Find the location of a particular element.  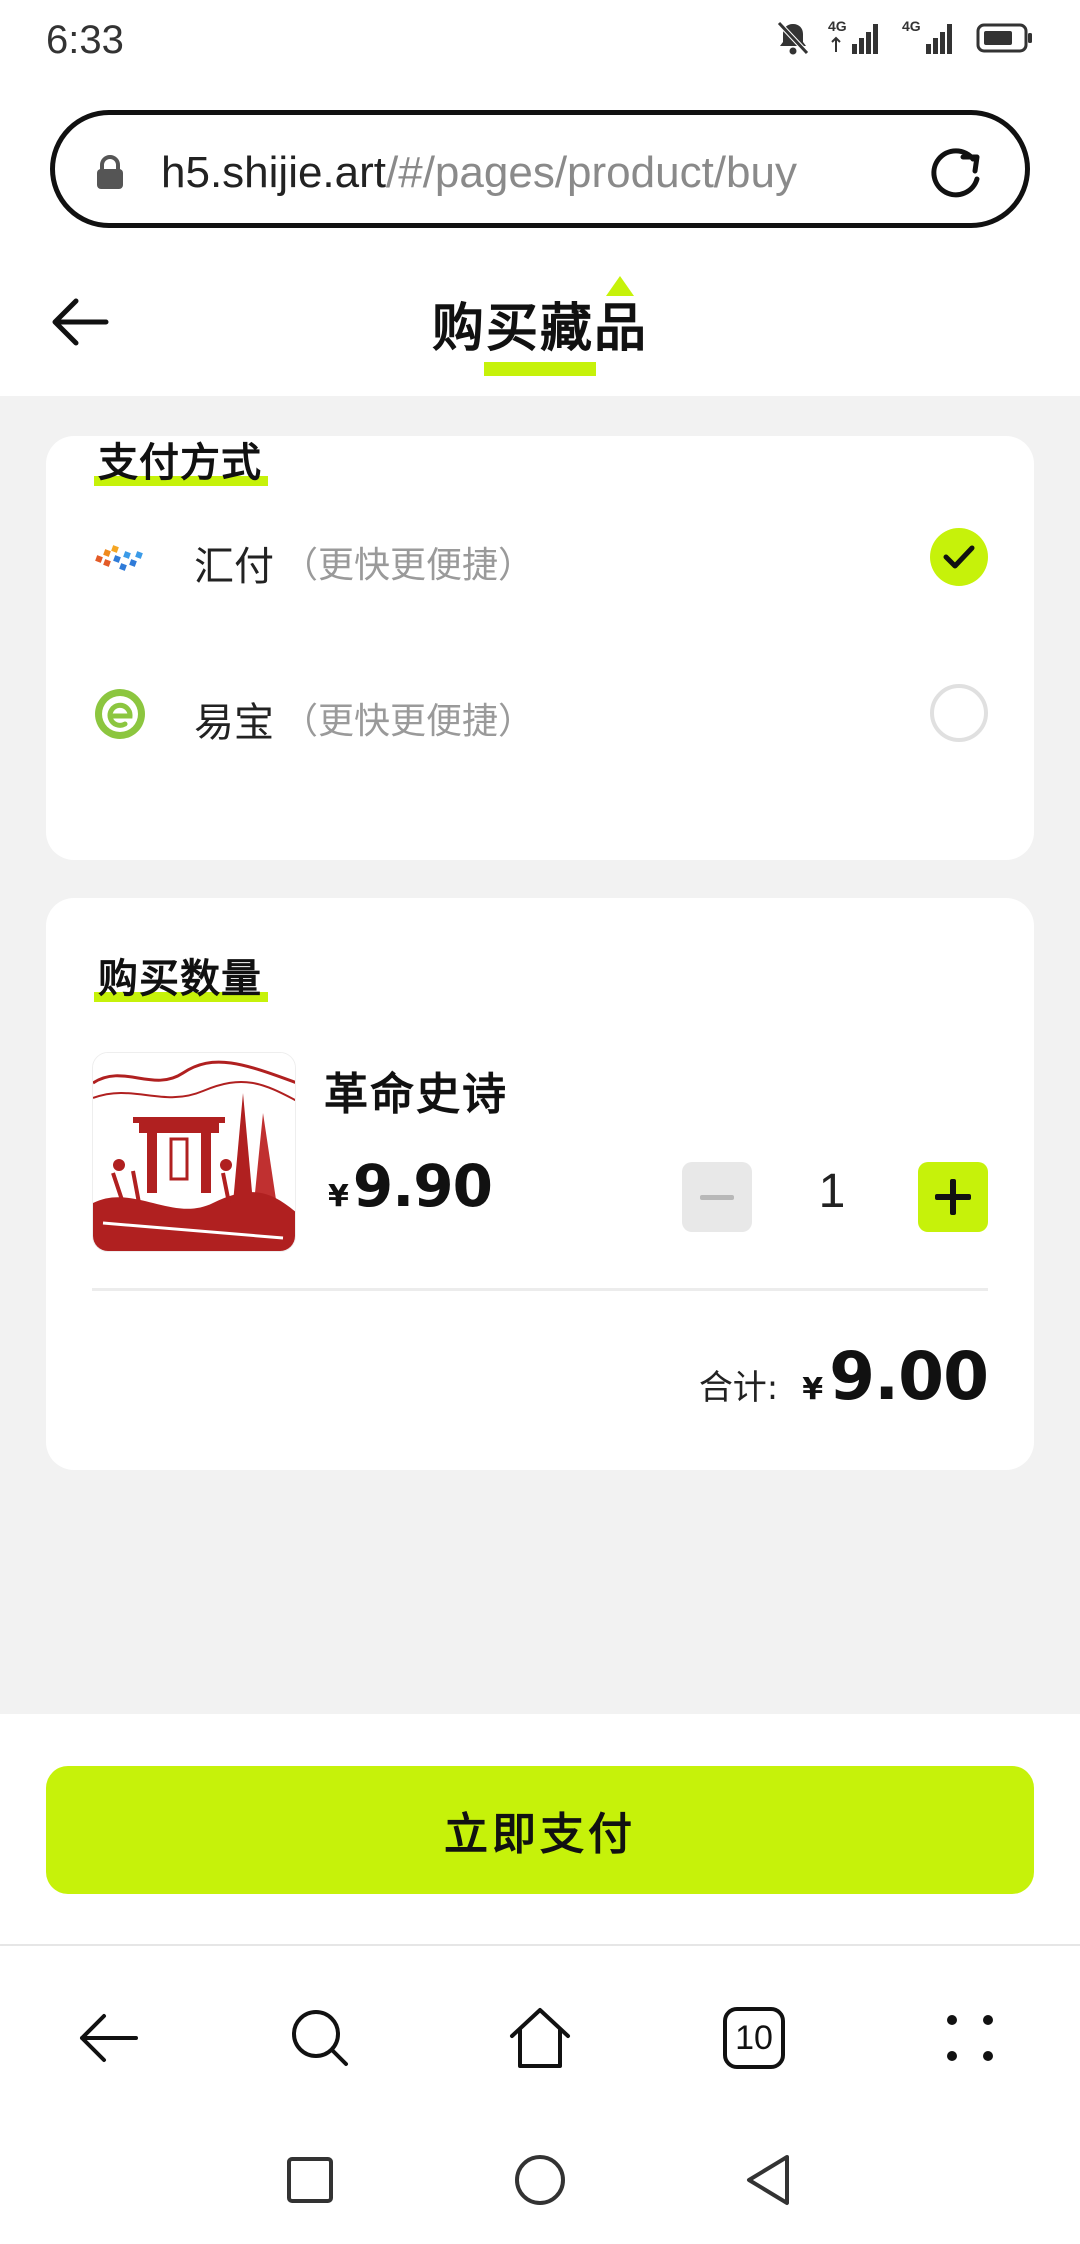

system-navigation is located at coordinates (540, 2182).